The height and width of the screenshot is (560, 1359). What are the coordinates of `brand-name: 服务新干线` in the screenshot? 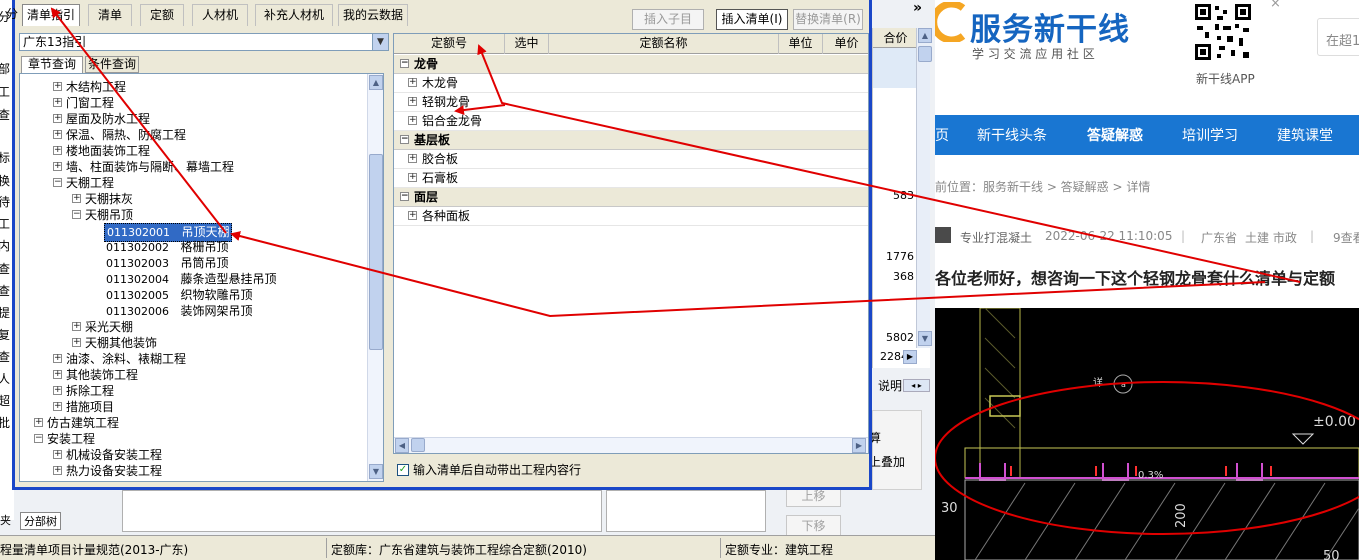 It's located at (1050, 26).